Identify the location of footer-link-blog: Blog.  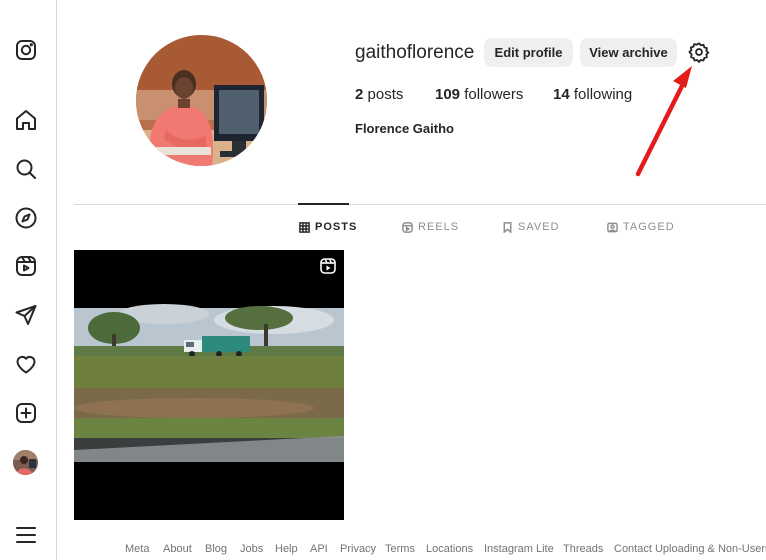
(216, 549).